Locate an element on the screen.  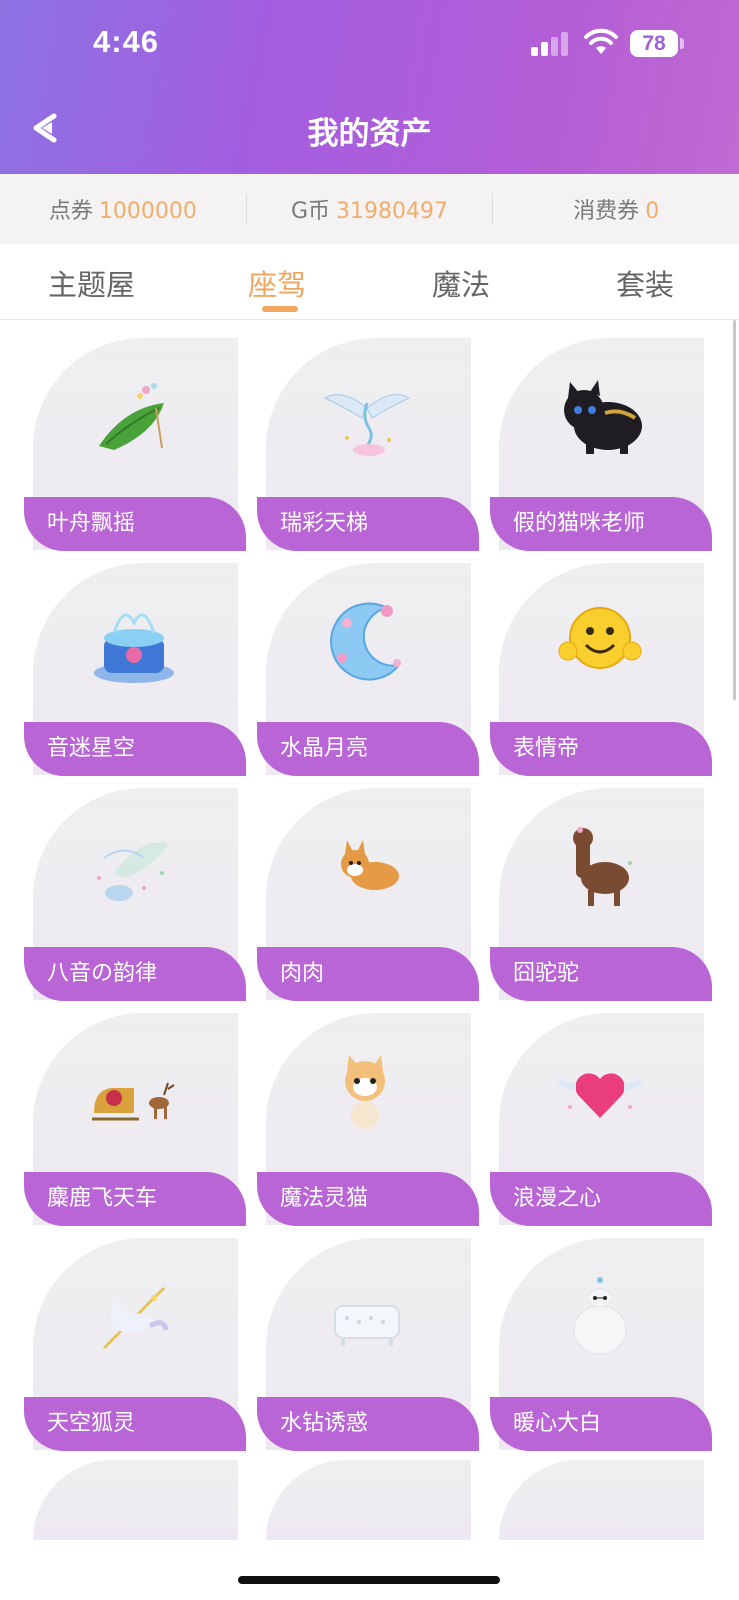
item-card: 天空狐灵 is located at coordinates (135, 1345).